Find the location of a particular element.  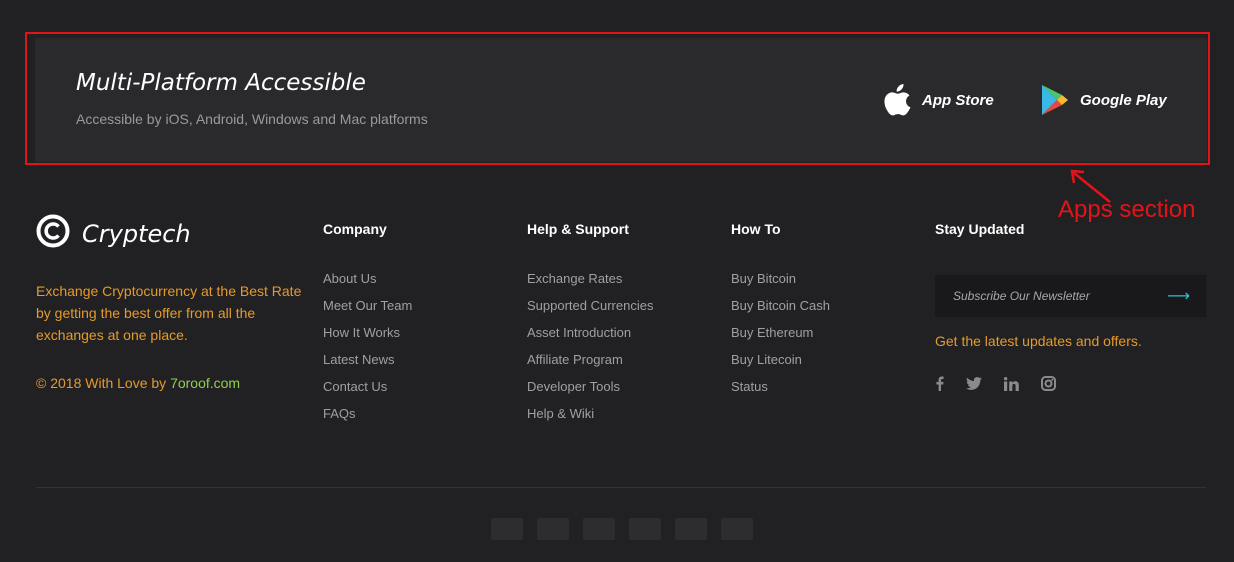

app-store-button: App Store is located at coordinates (939, 100).